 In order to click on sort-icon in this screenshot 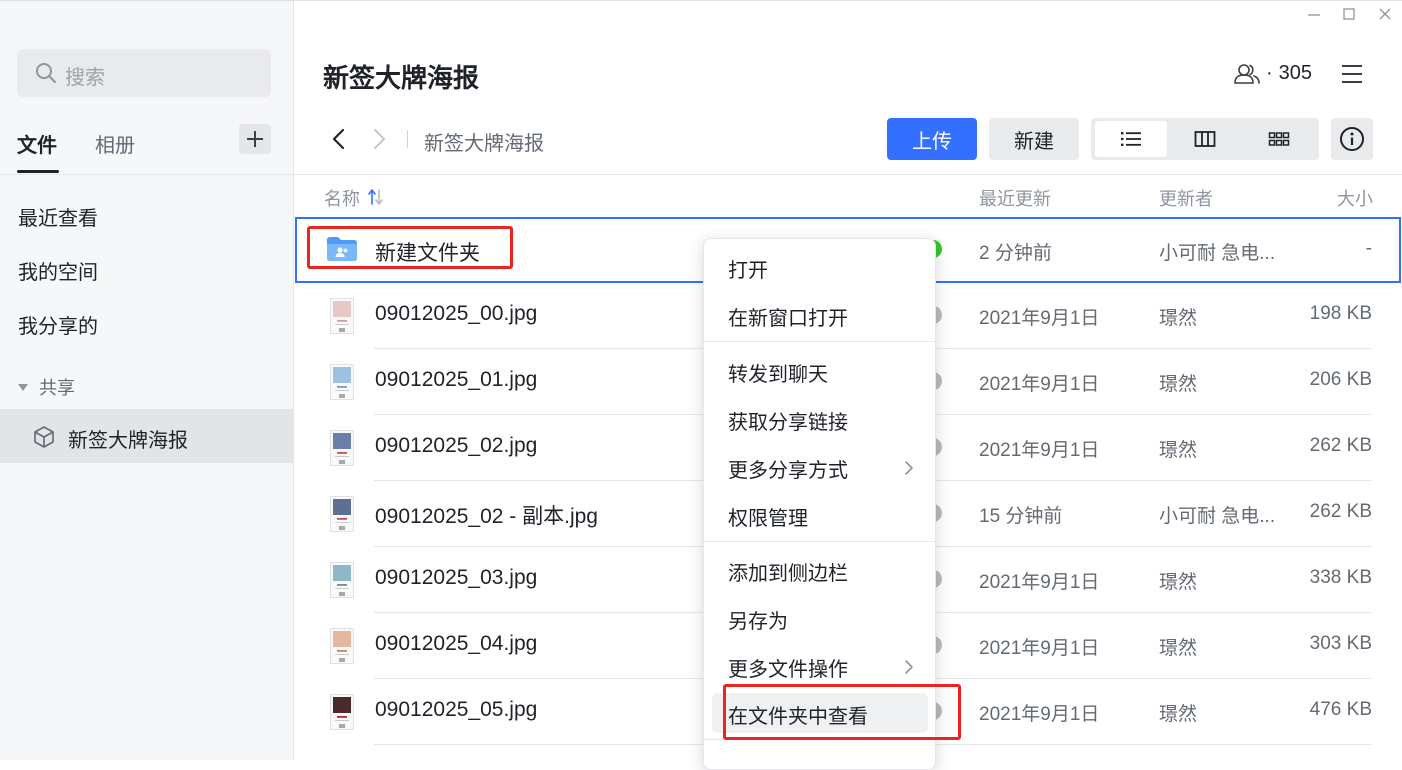, I will do `click(376, 197)`.